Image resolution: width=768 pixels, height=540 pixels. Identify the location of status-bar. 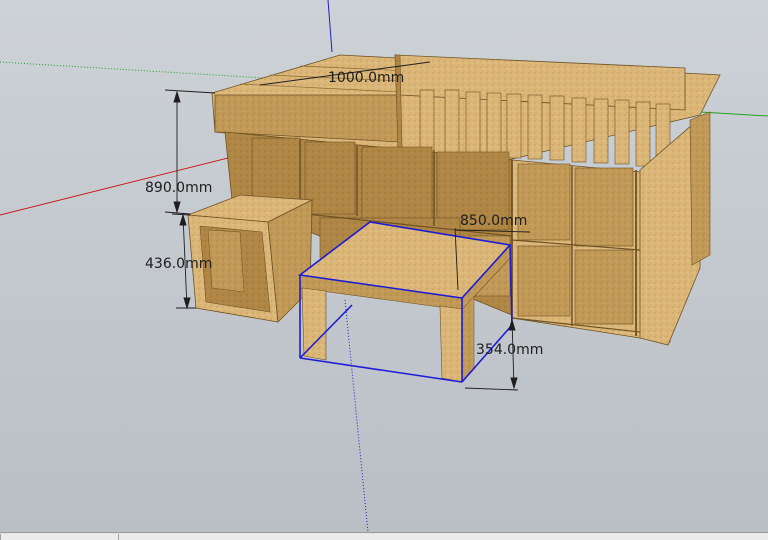
(384, 536).